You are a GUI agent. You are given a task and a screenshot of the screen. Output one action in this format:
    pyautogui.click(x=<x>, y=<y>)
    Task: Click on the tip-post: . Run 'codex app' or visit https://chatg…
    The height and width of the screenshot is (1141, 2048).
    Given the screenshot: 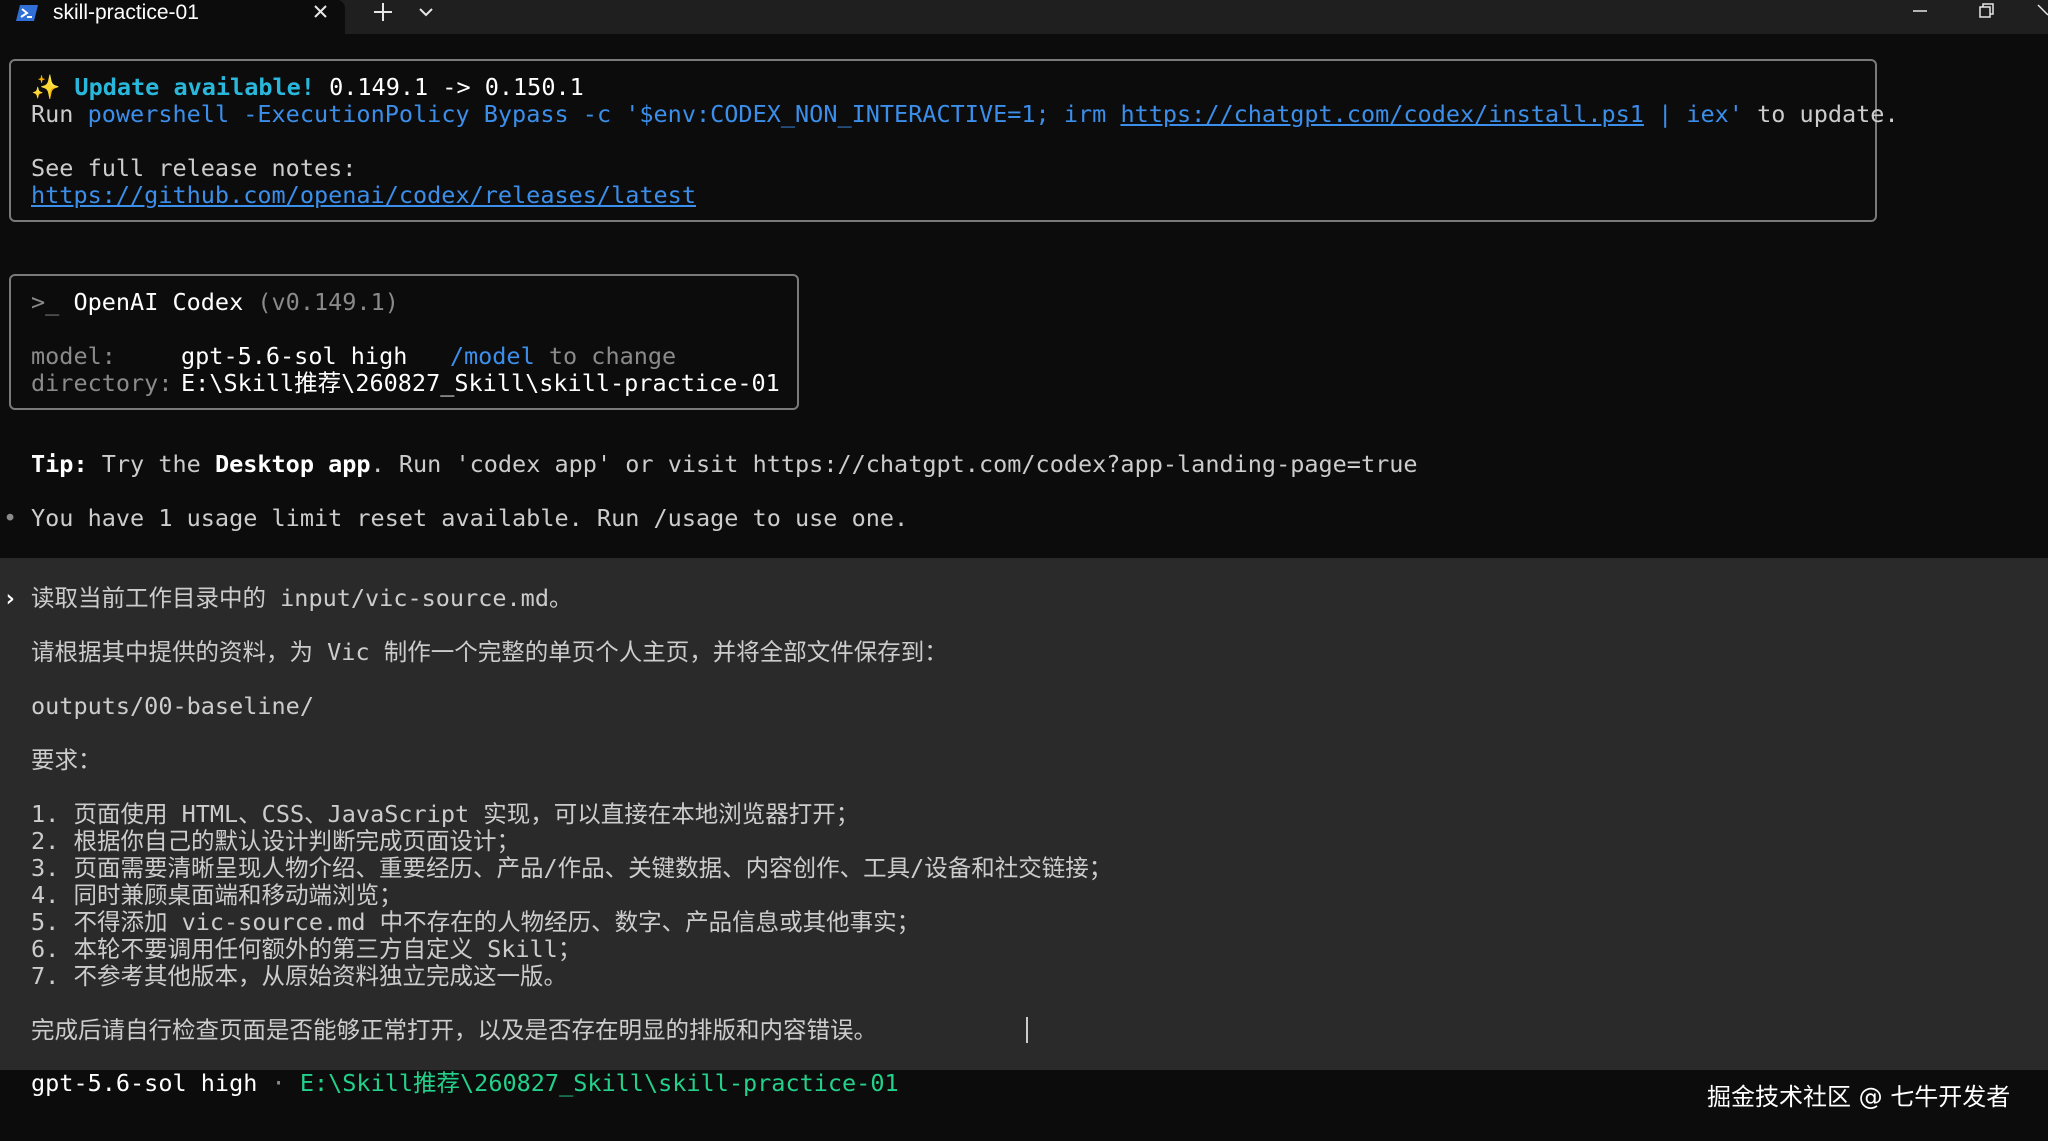 What is the action you would take?
    pyautogui.click(x=894, y=464)
    